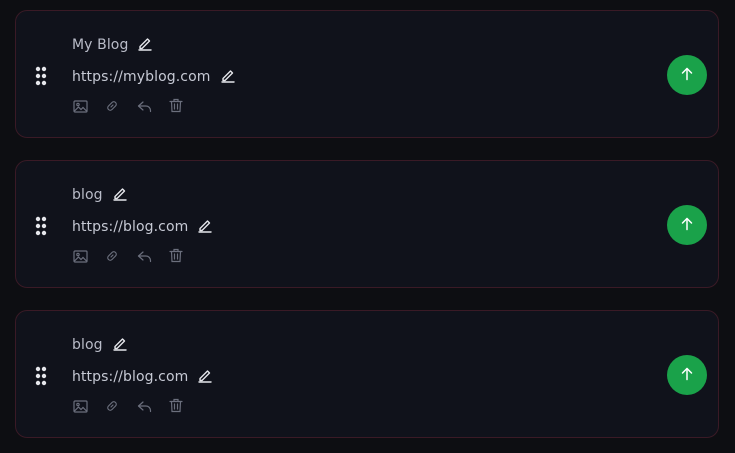  I want to click on link-url: https://myblog.com, so click(141, 77).